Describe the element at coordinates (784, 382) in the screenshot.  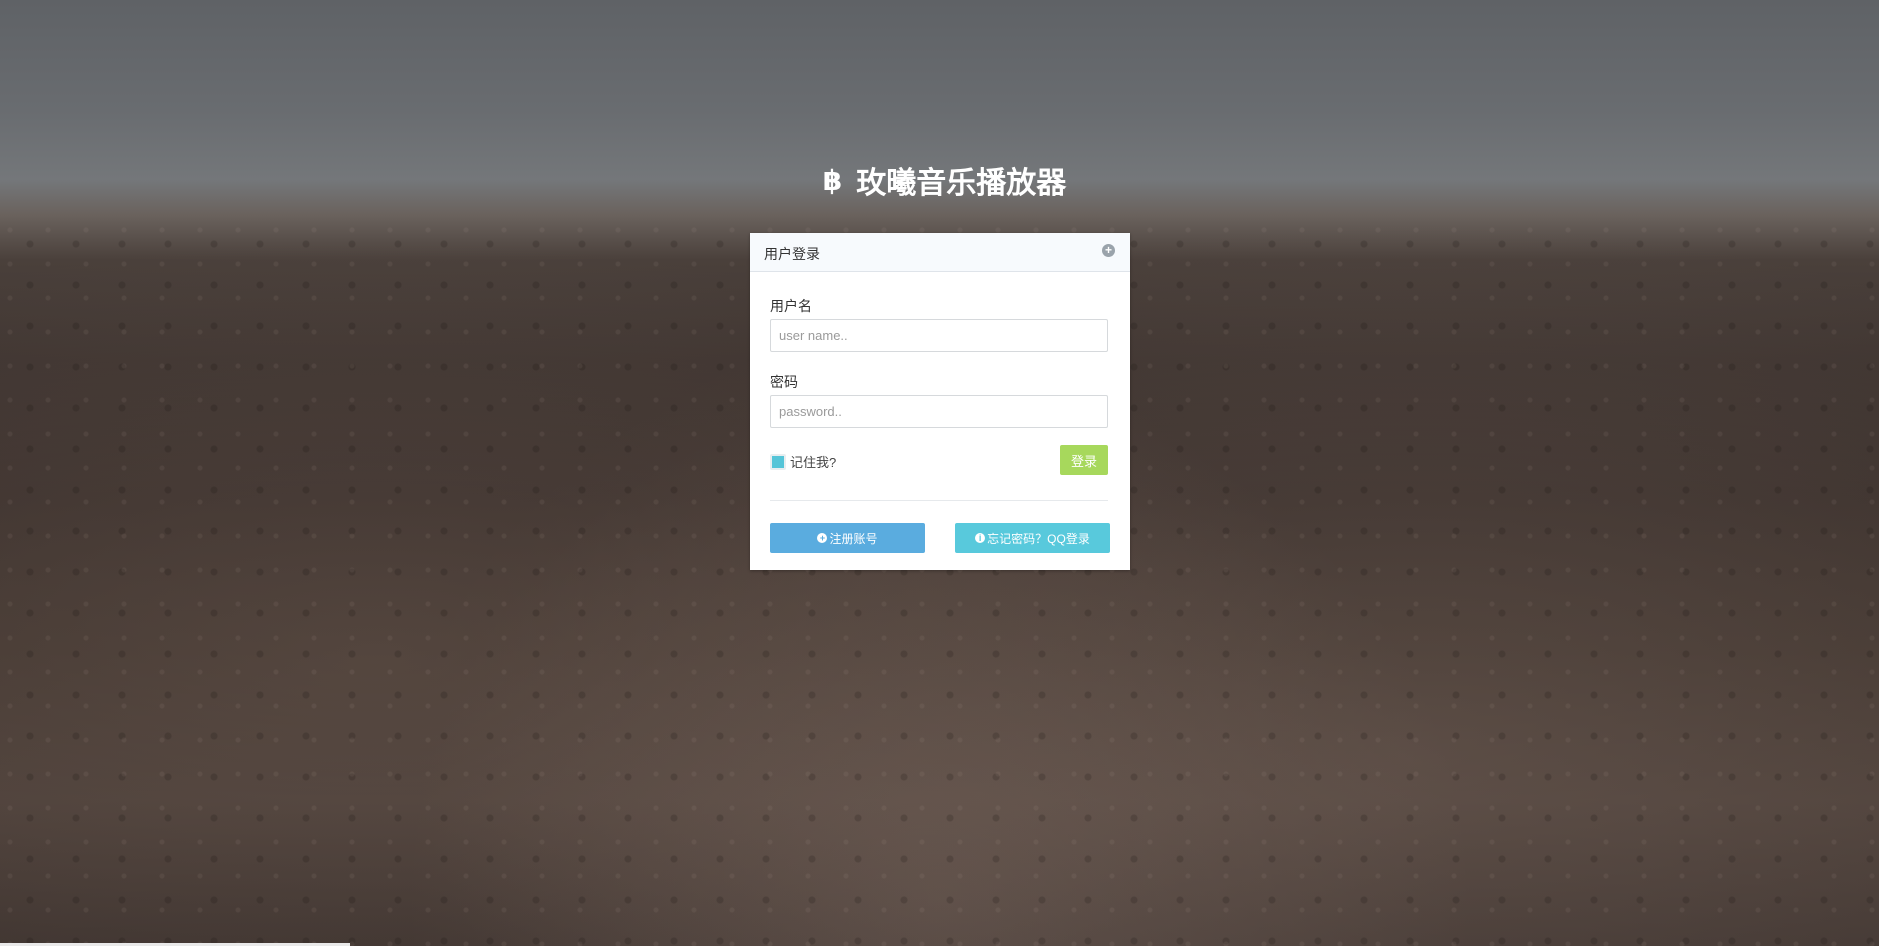
I see `password-label: 密码` at that location.